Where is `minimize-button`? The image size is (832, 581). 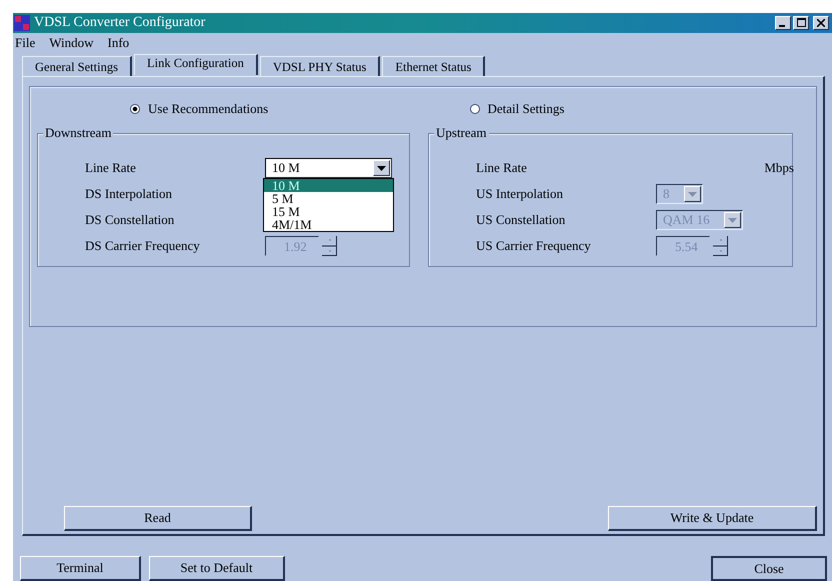
minimize-button is located at coordinates (783, 23).